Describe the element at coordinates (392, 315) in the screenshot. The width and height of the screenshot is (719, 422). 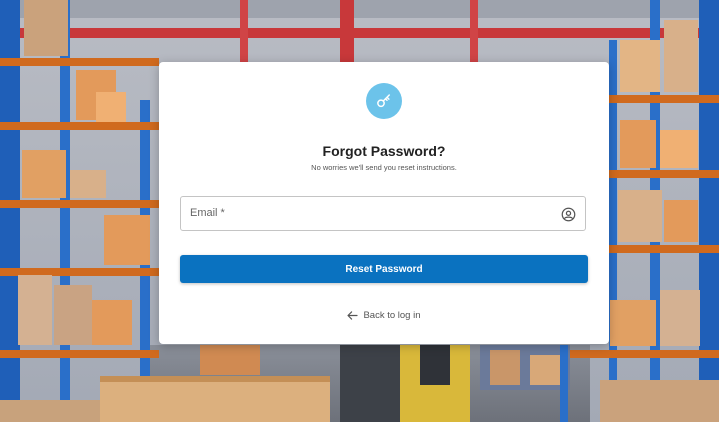
I see `back-to-login-label: Back to log in` at that location.